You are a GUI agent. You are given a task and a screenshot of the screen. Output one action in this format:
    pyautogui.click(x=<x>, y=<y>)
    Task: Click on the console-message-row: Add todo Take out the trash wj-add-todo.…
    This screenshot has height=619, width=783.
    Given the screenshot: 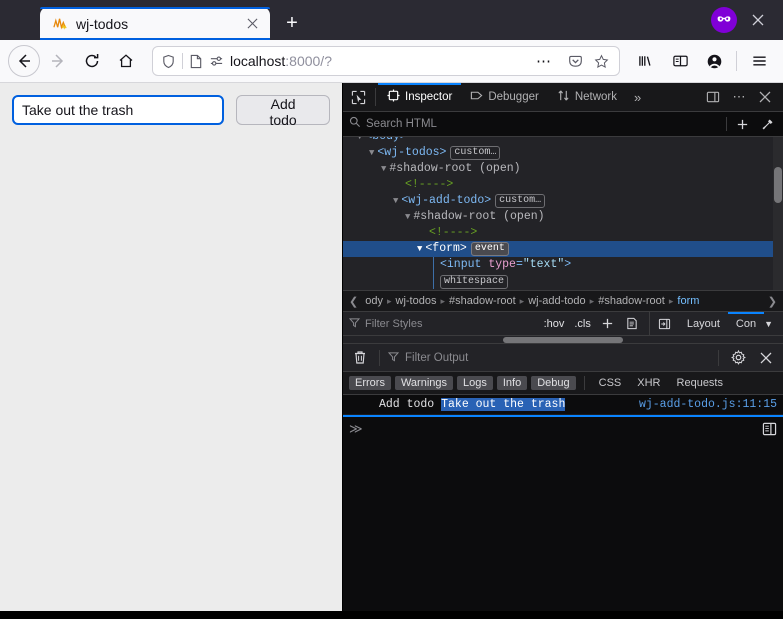 What is the action you would take?
    pyautogui.click(x=563, y=405)
    